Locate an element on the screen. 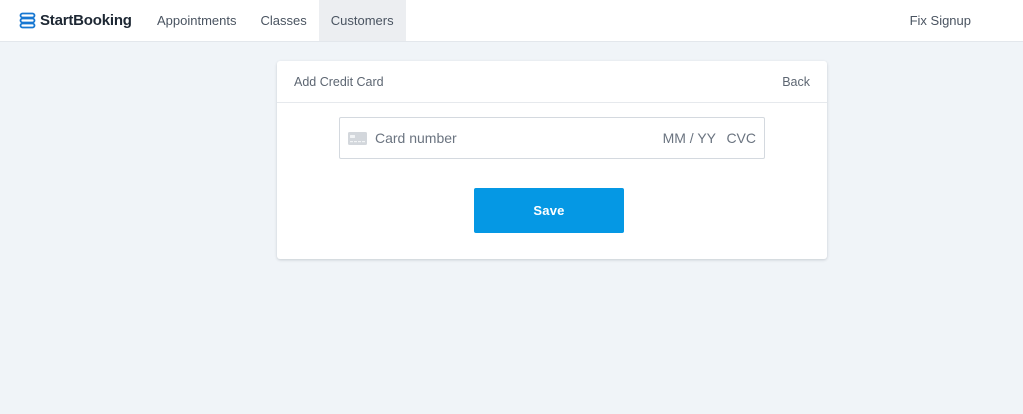  credit-card-field is located at coordinates (552, 138).